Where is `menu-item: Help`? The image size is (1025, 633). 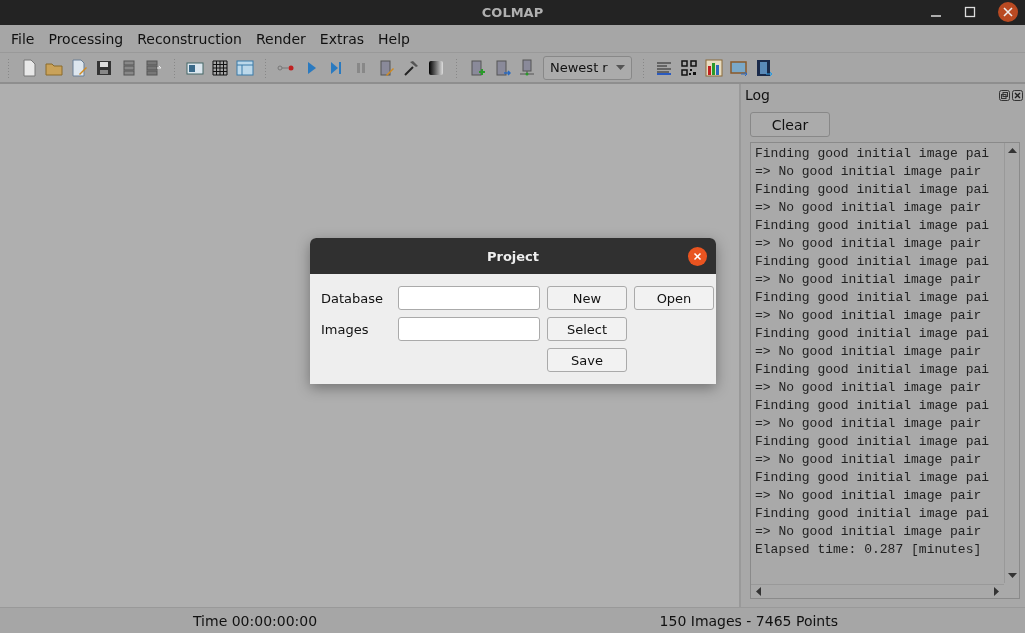
menu-item: Help is located at coordinates (394, 38).